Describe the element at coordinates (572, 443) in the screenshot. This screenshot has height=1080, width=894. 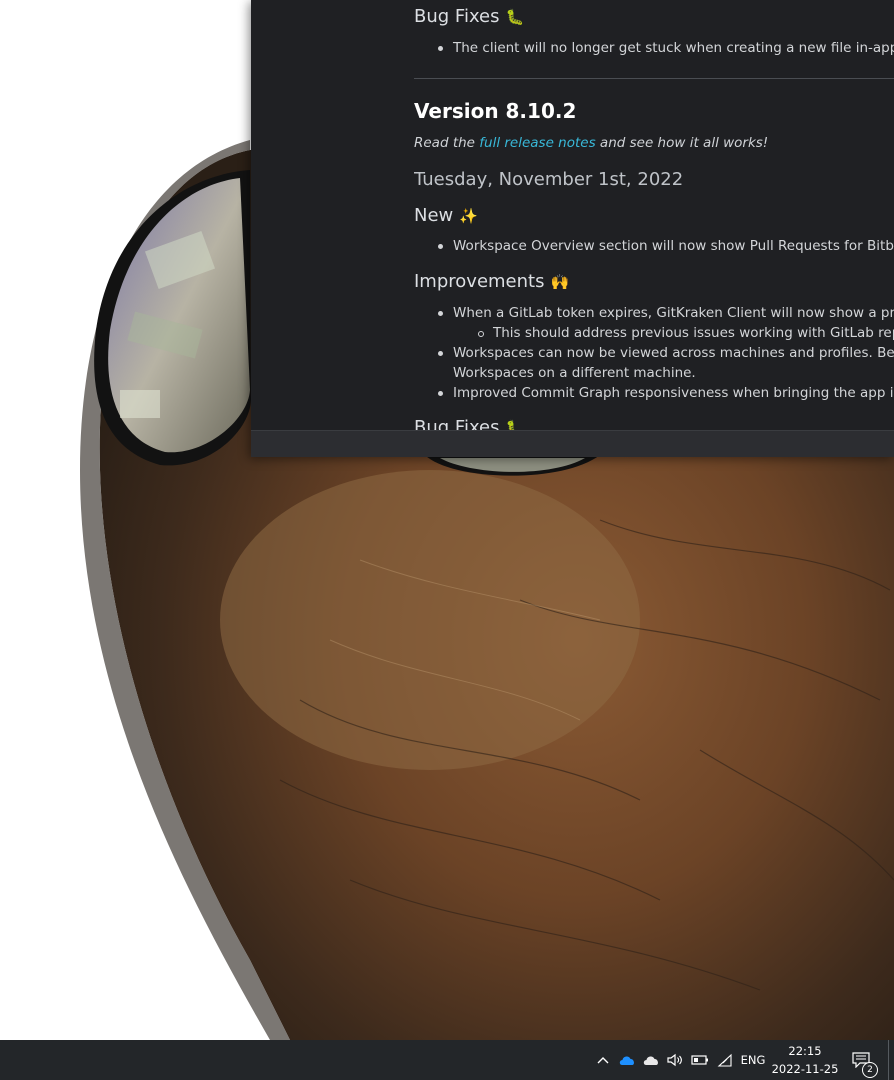
I see `window-footer-bar` at that location.